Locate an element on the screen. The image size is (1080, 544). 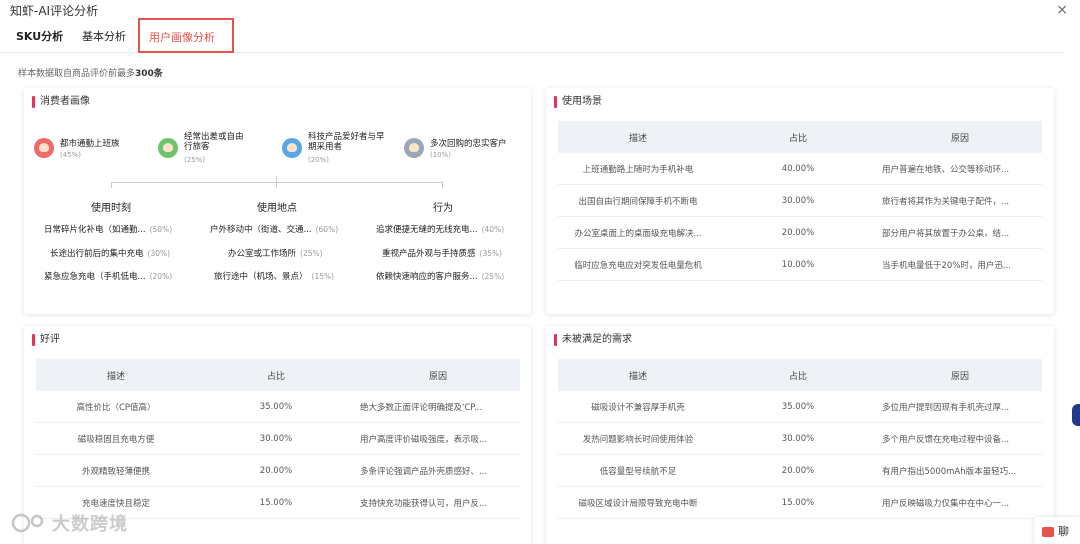
tab-basic: 基本分析 is located at coordinates (104, 36).